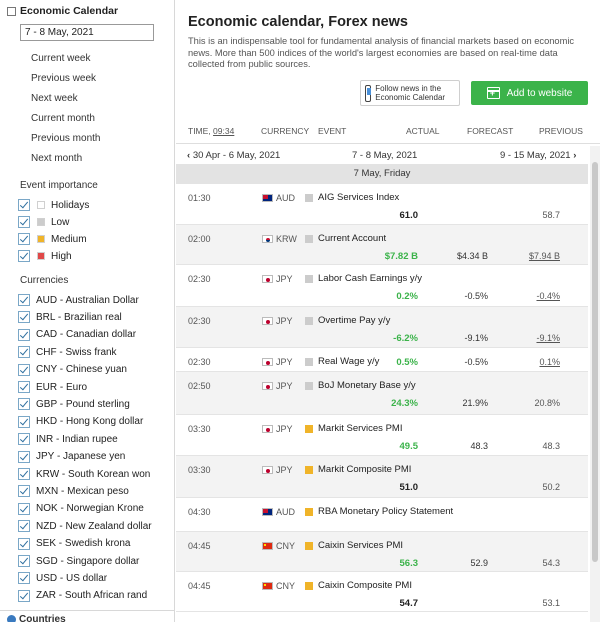 This screenshot has width=600, height=622. Describe the element at coordinates (538, 155) in the screenshot. I see `next-week-link: 9 - 15 May, 2021 ›` at that location.